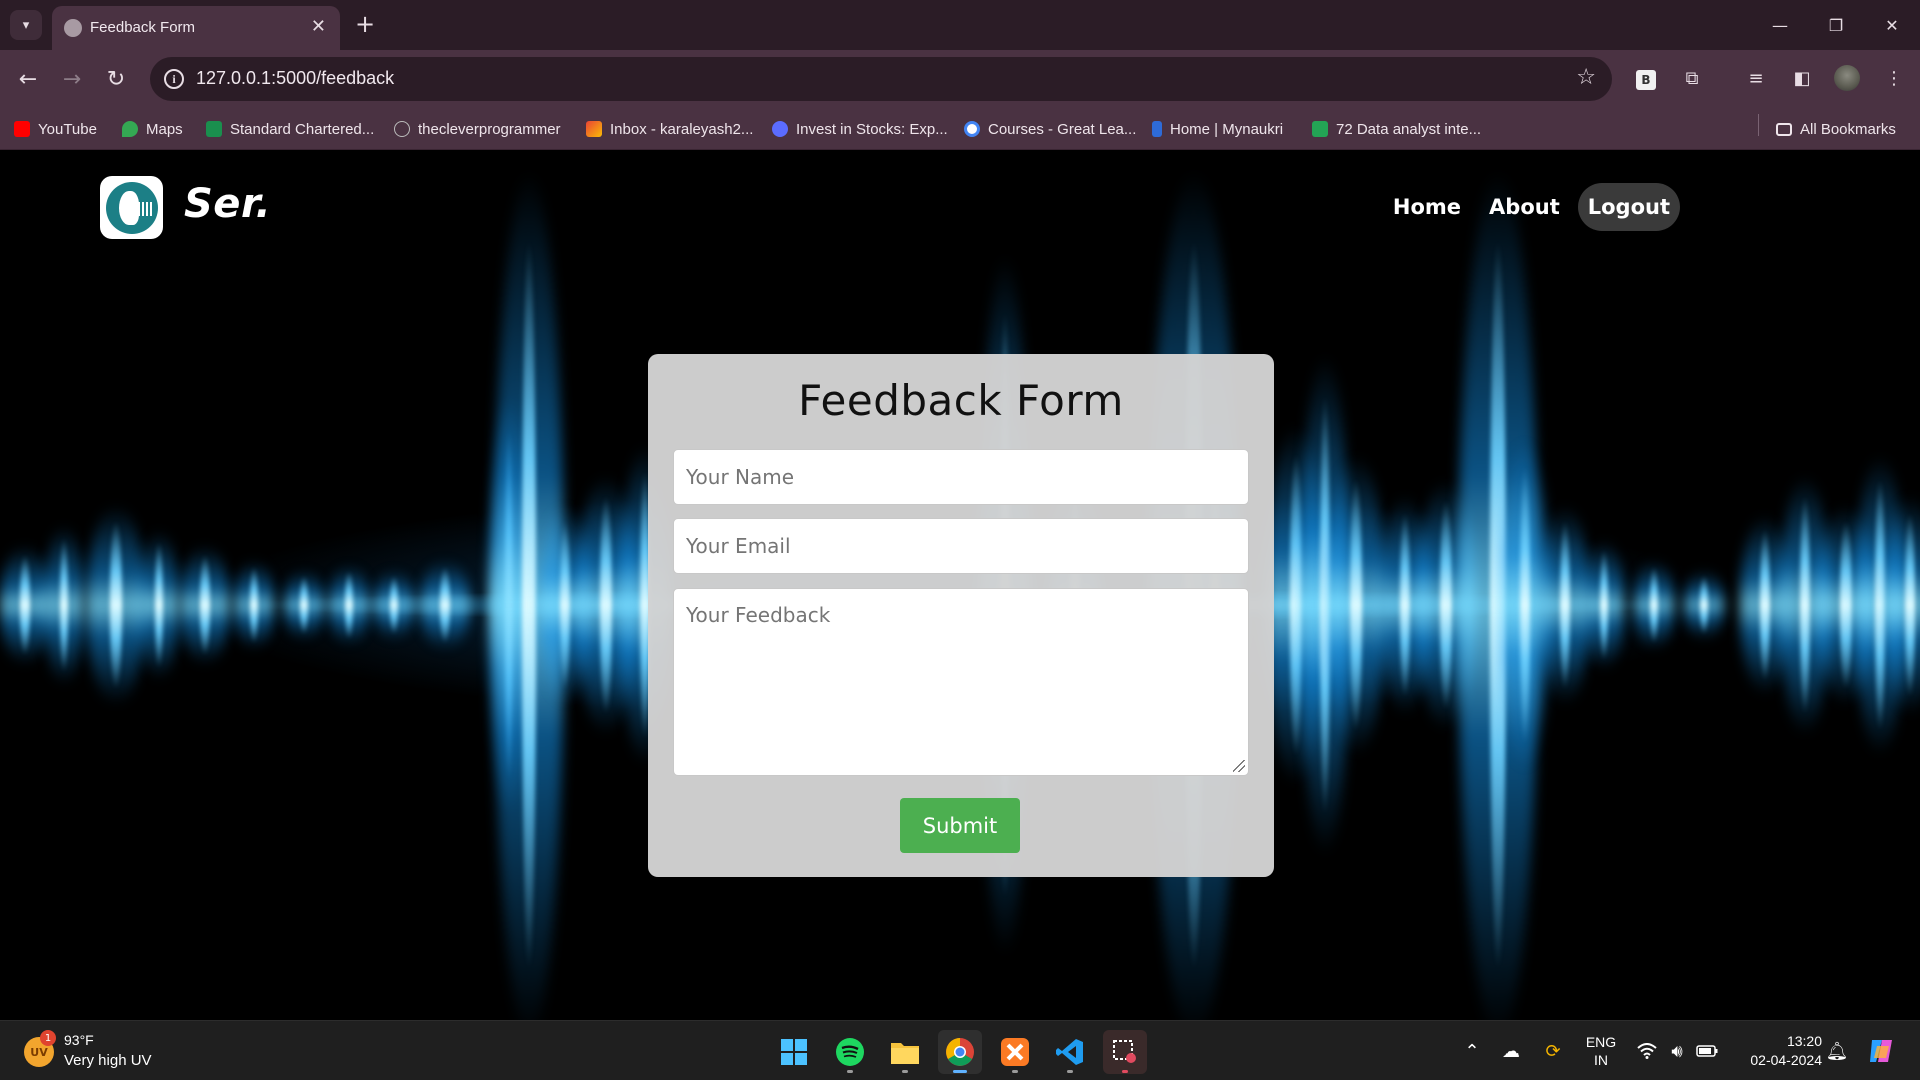 The width and height of the screenshot is (1920, 1080). I want to click on restore-icon: ❐, so click(1836, 25).